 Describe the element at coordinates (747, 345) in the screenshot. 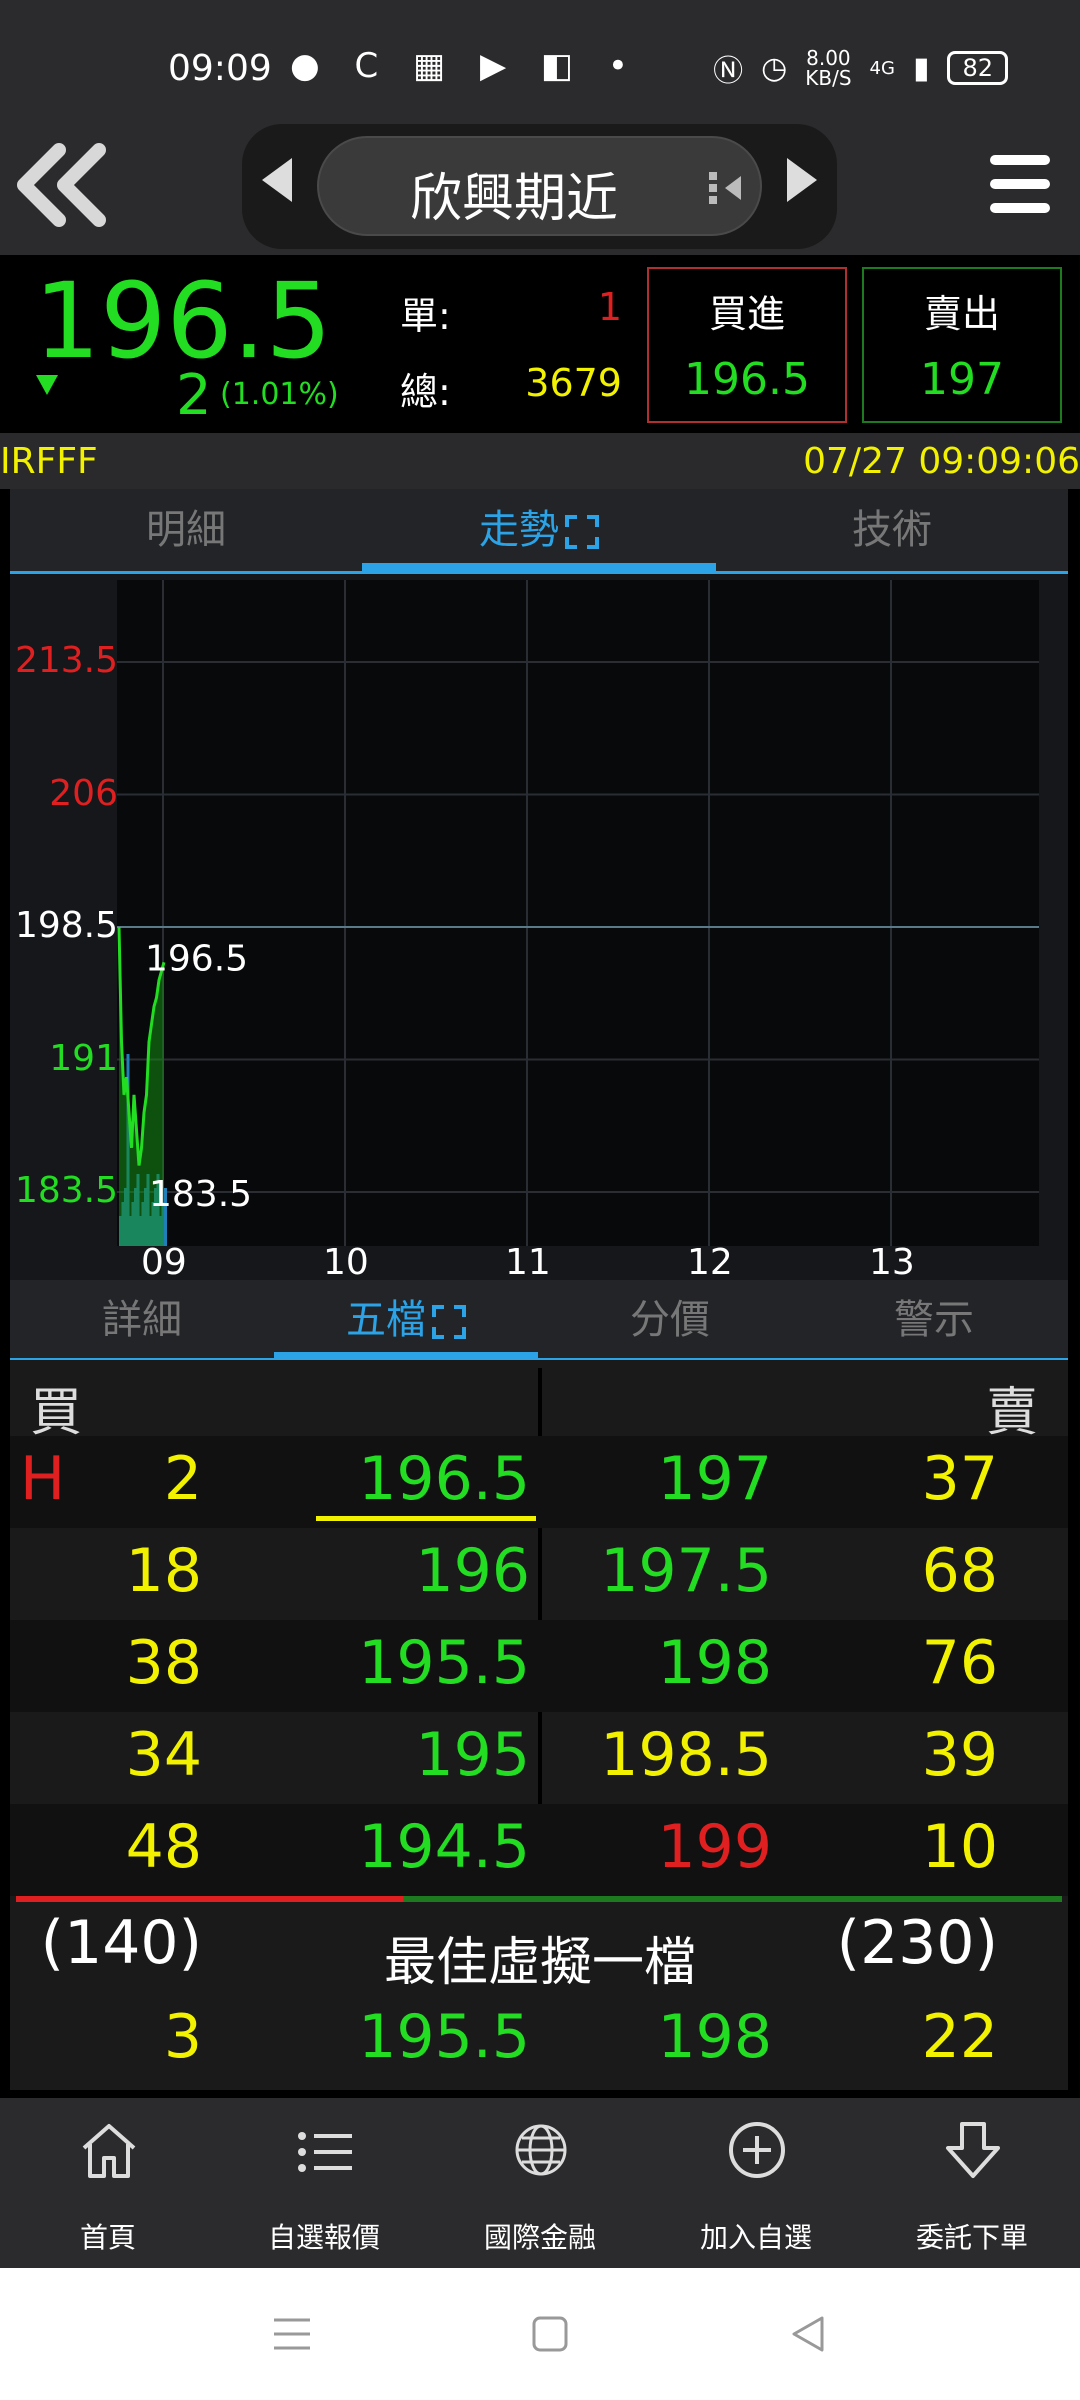

I see `buy-box: 買進 196.5` at that location.